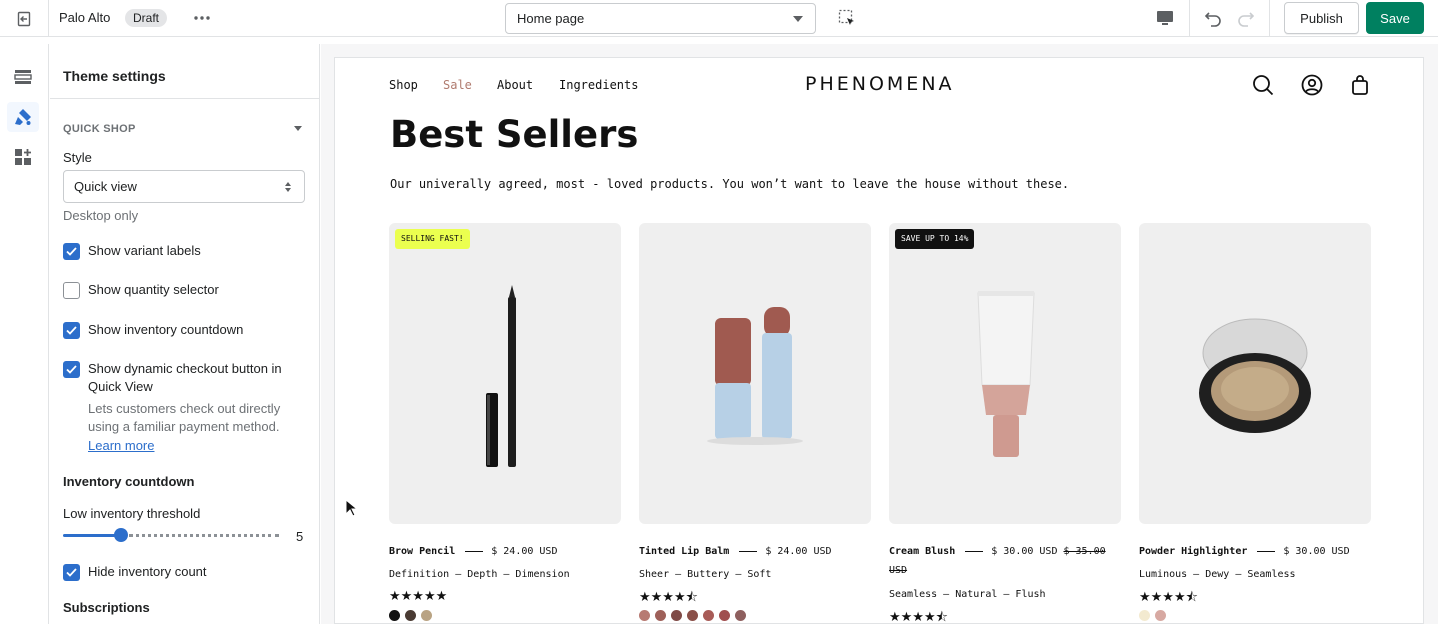 This screenshot has width=1438, height=624. Describe the element at coordinates (23, 157) in the screenshot. I see `rail-apps` at that location.